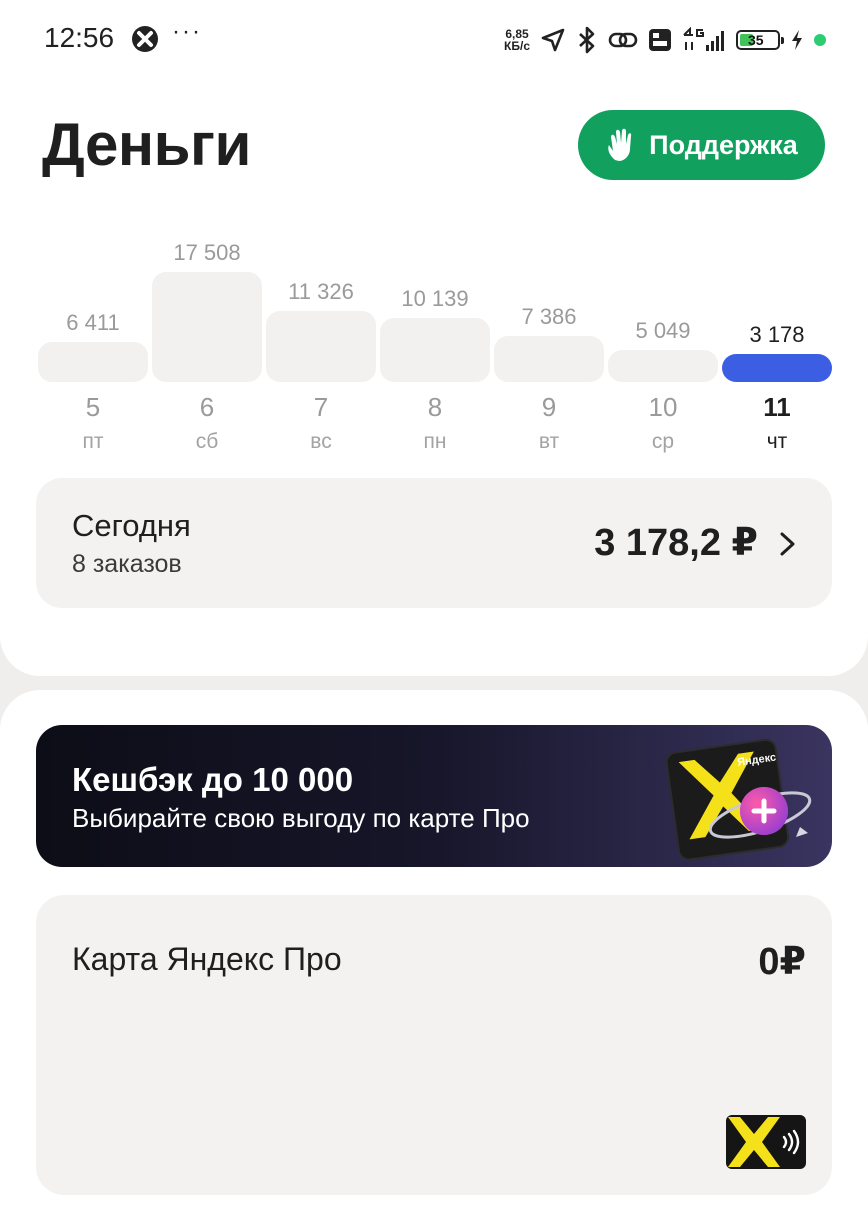 The height and width of the screenshot is (1230, 868). I want to click on chart-weekday: вт, so click(549, 441).